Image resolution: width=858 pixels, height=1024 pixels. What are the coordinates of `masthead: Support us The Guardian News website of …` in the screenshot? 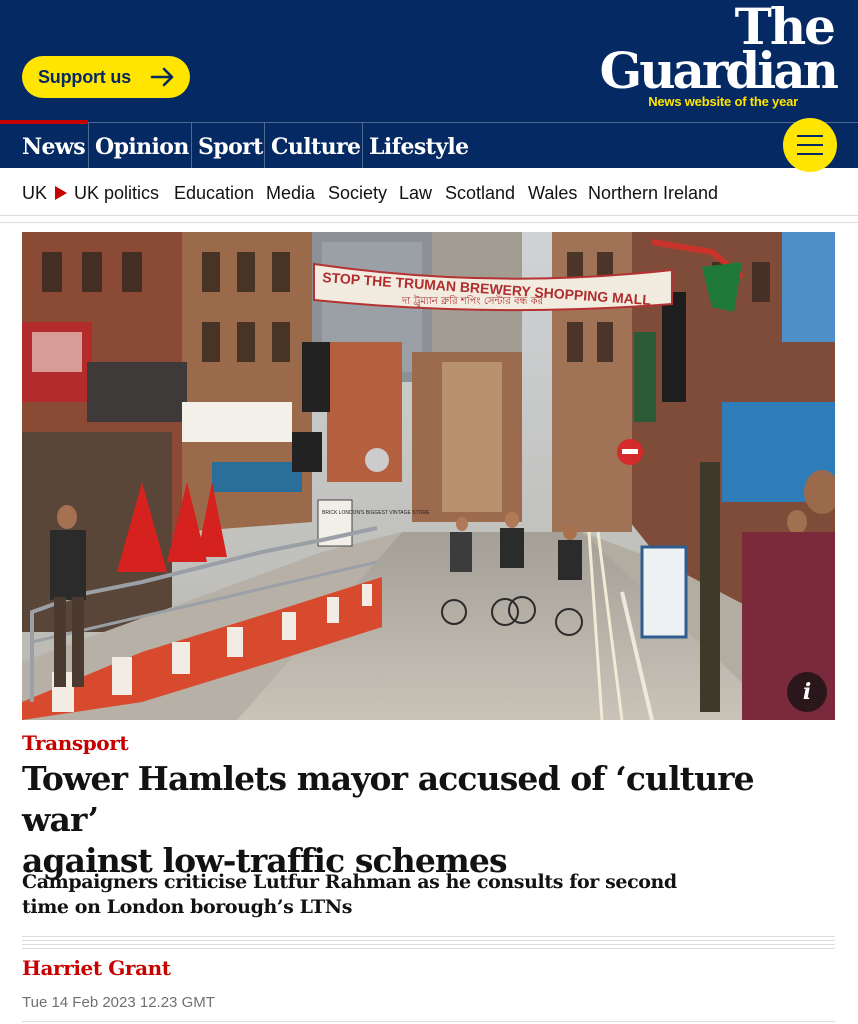 It's located at (429, 61).